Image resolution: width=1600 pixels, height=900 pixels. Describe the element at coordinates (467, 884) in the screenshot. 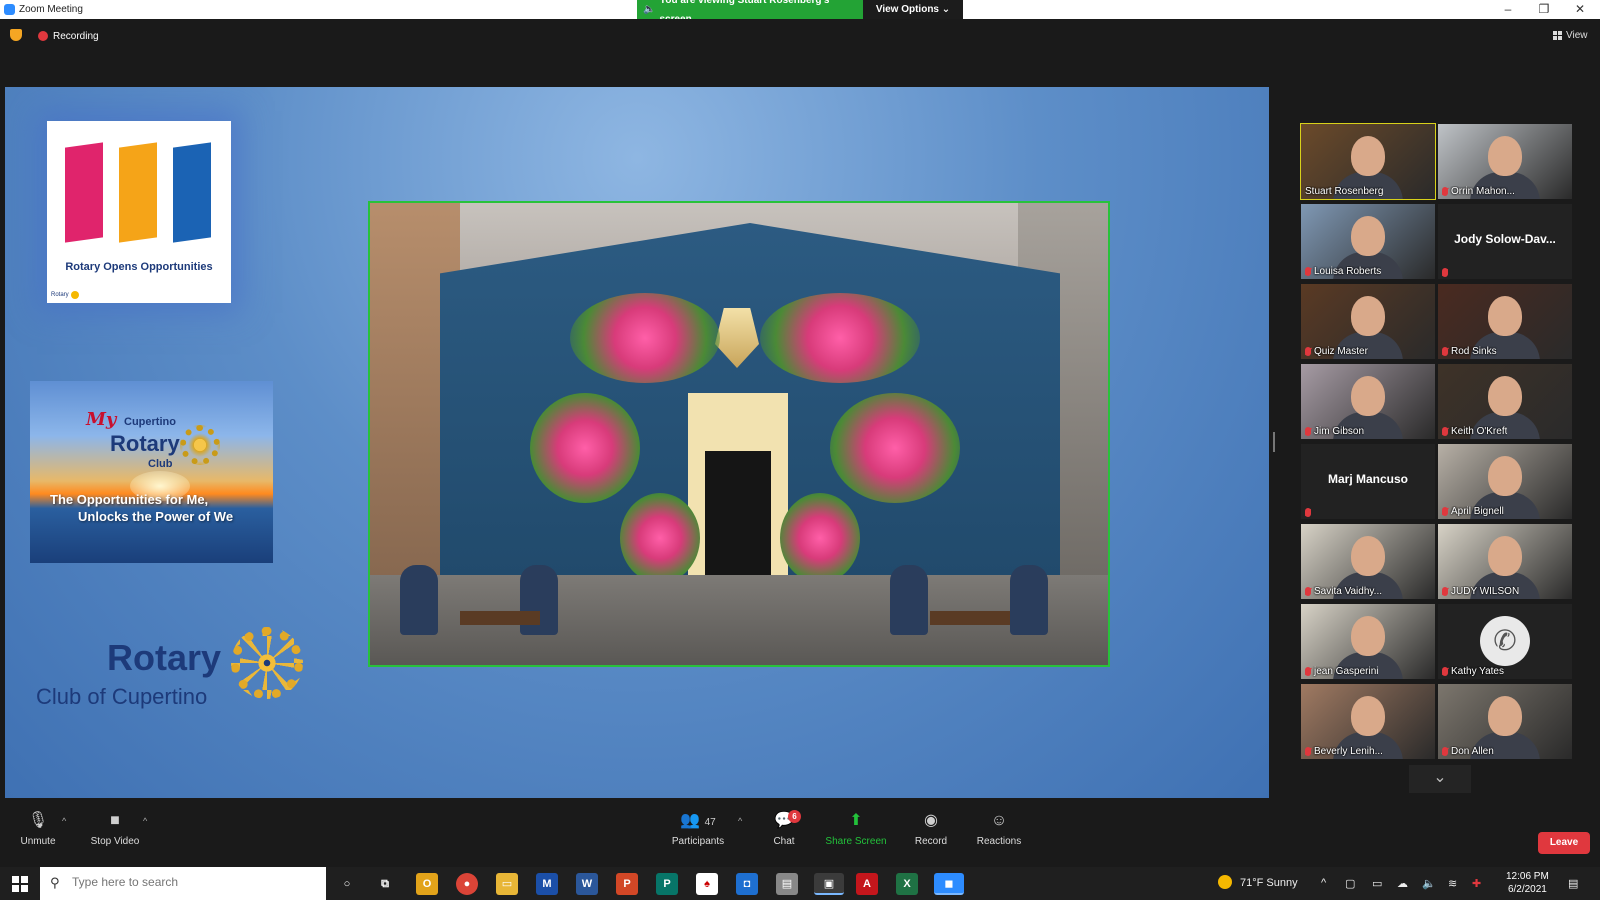

I see `chrome-icon: ●` at that location.